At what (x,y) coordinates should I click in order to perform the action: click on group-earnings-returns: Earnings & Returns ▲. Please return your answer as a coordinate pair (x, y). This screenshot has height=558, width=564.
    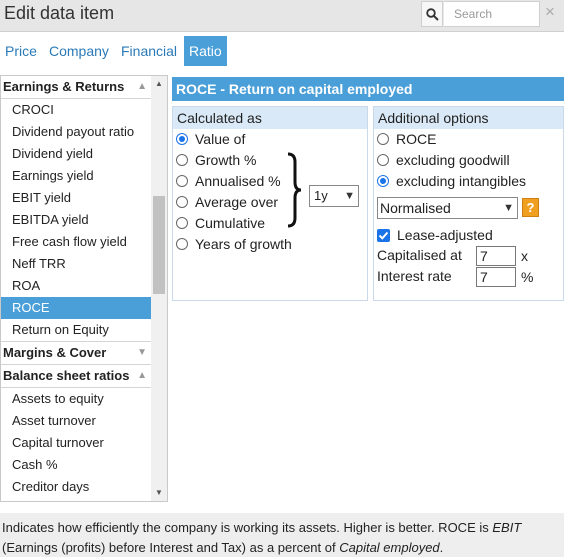
    Looking at the image, I should click on (76, 87).